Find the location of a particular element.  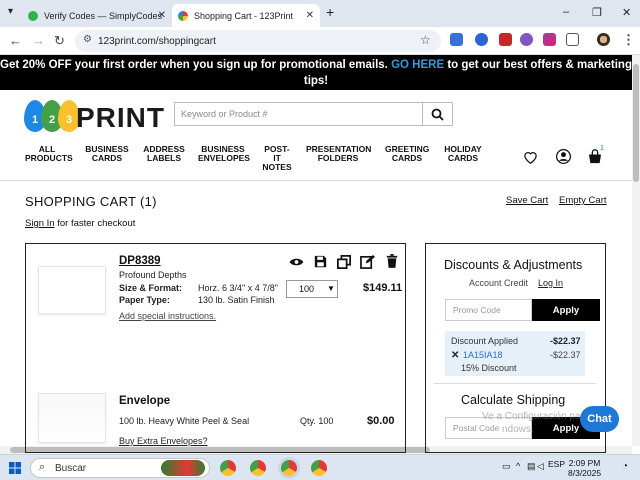

browser-menu-icon: ⋮ is located at coordinates (628, 40).